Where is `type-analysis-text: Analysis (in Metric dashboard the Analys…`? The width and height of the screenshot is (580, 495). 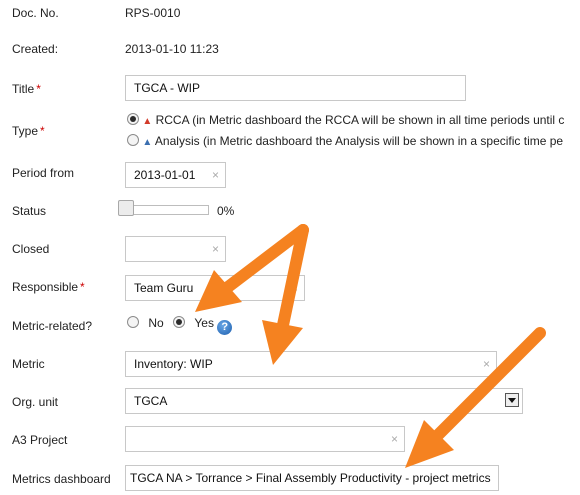
type-analysis-text: Analysis (in Metric dashboard the Analys… is located at coordinates (359, 141).